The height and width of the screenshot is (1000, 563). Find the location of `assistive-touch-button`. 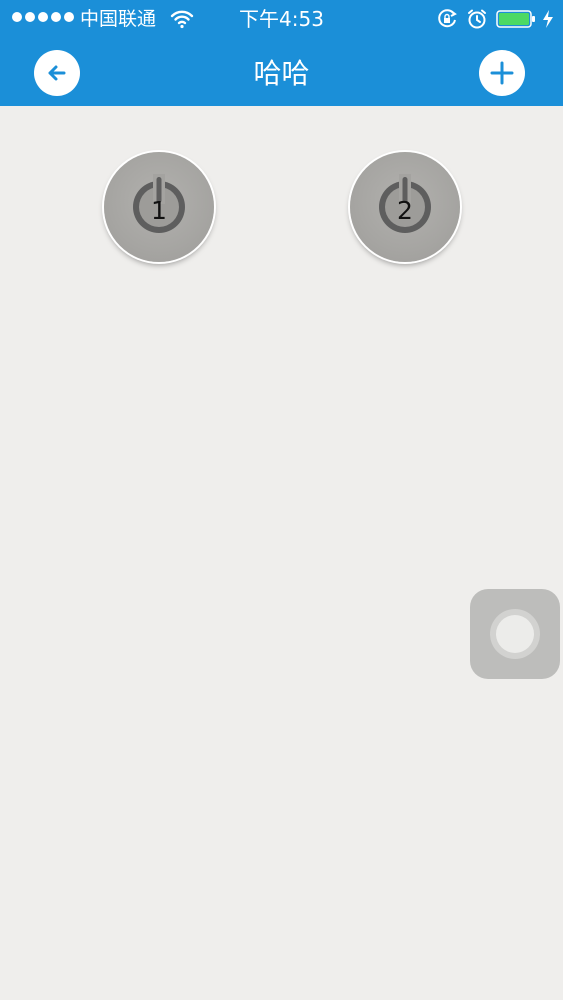

assistive-touch-button is located at coordinates (515, 634).